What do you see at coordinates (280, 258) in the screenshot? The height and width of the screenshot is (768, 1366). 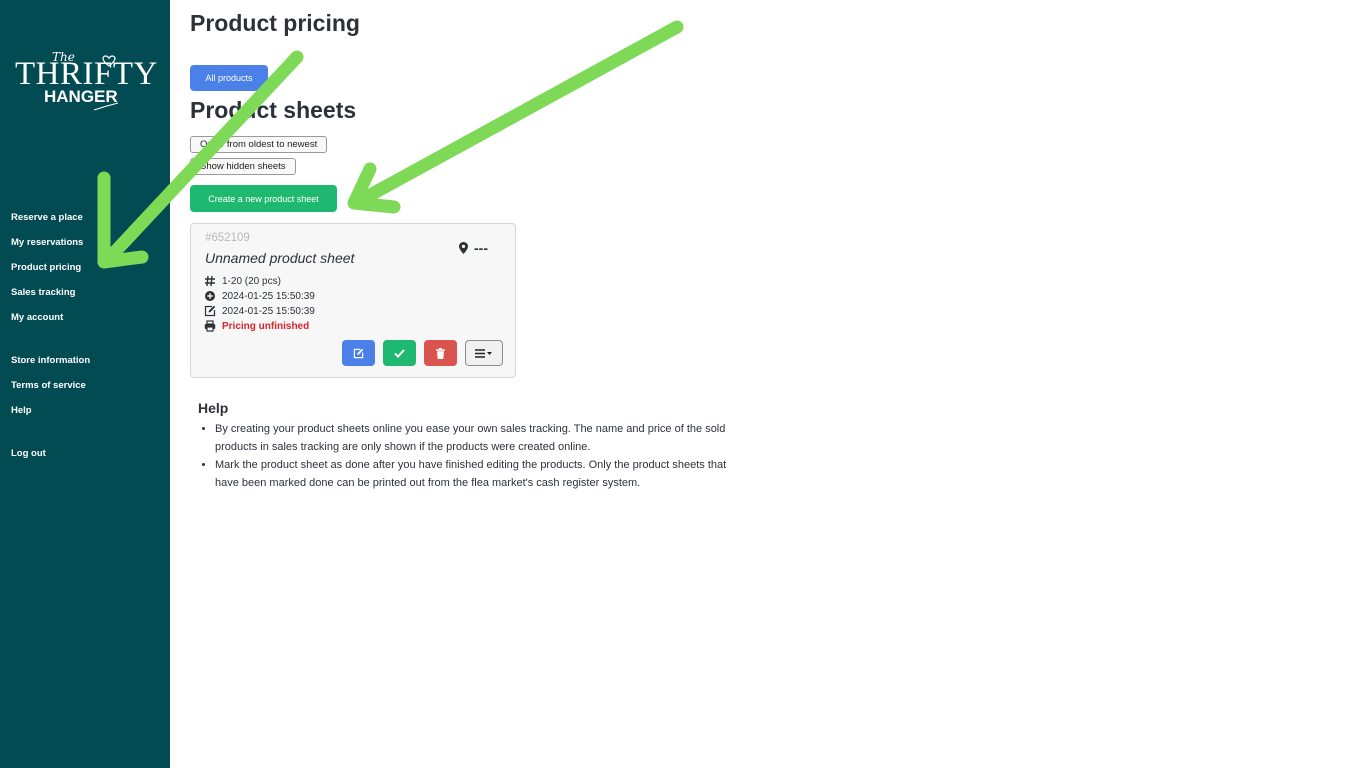 I see `sheet-name: Unnamed product sheet` at bounding box center [280, 258].